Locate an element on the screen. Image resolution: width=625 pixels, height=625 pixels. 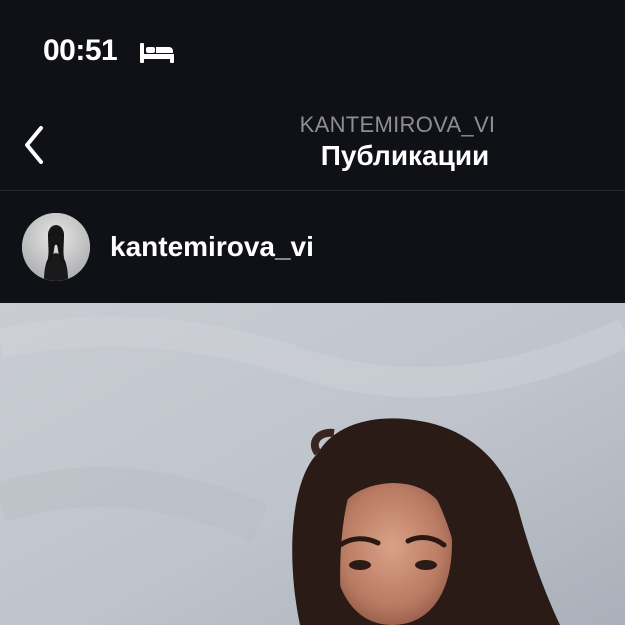
nav-account-name: KANTEMIROVA_VI is located at coordinates (397, 124).